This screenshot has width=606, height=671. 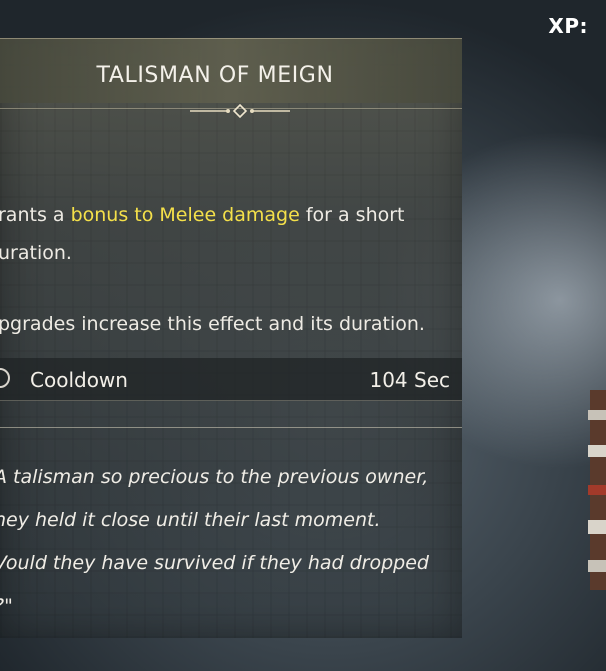 I want to click on description-prefix: rants a, so click(x=35, y=215).